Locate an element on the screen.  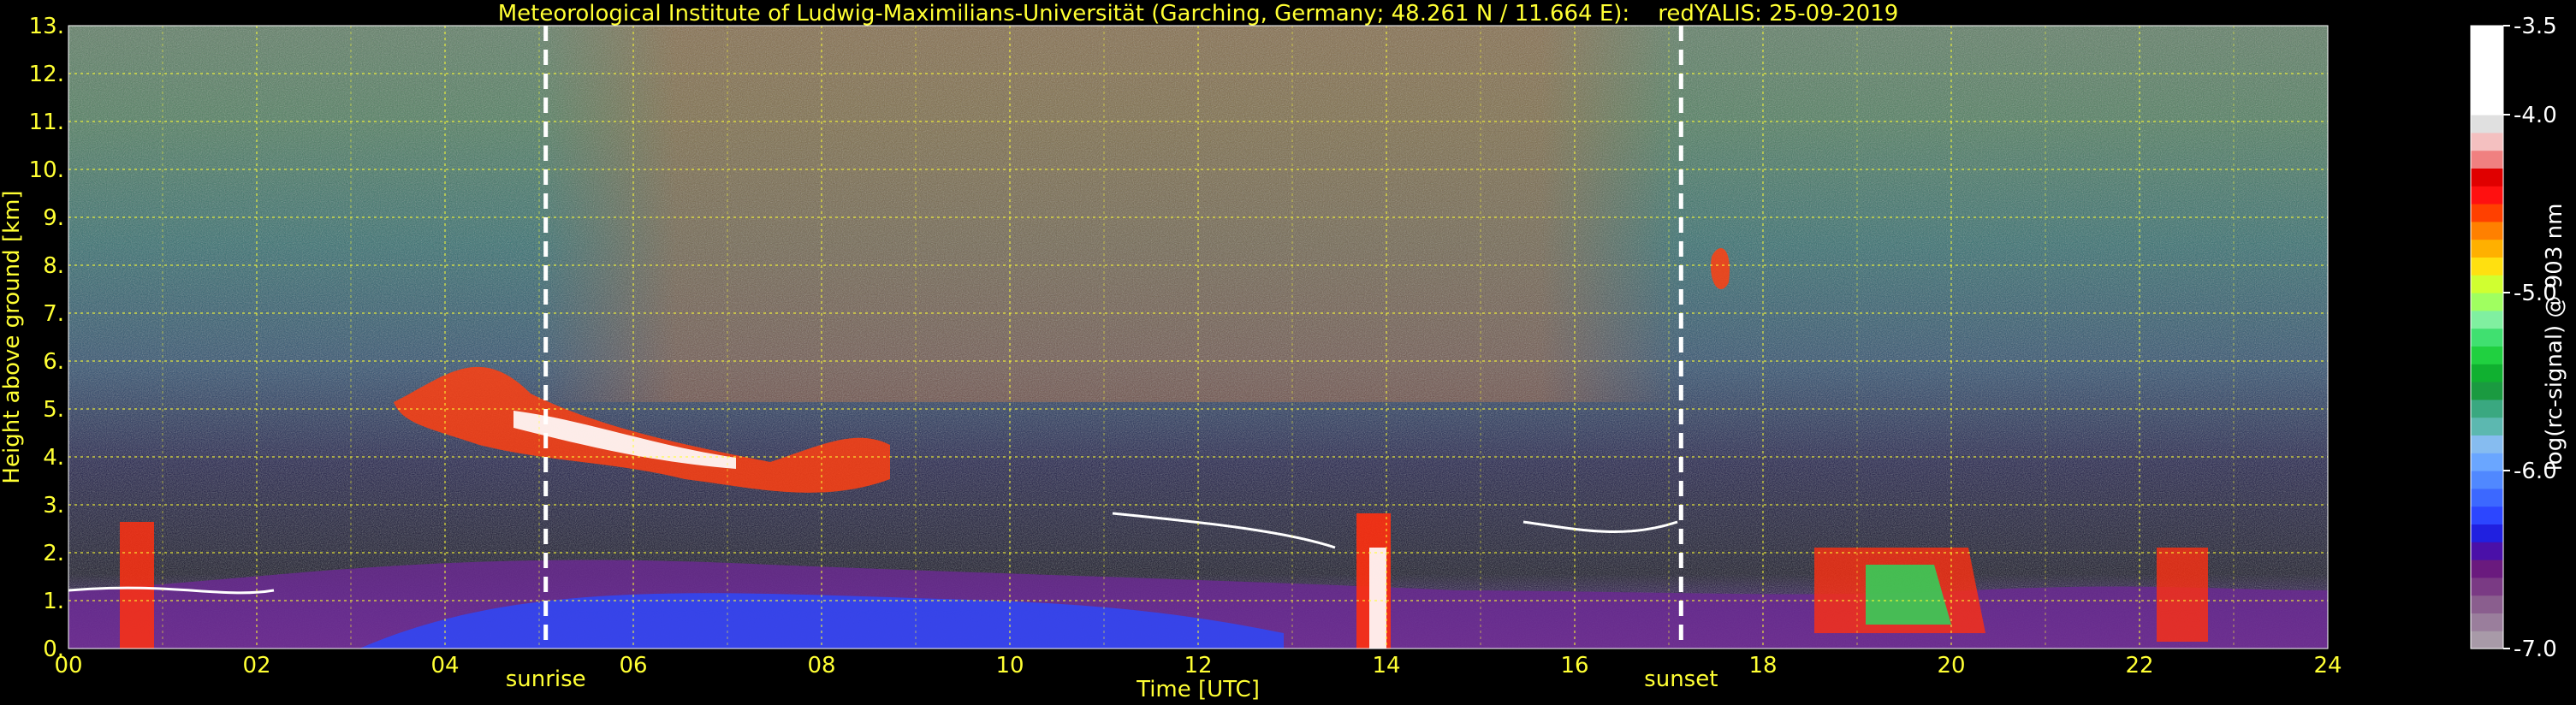
y-tick-label: 0. is located at coordinates (53, 649).